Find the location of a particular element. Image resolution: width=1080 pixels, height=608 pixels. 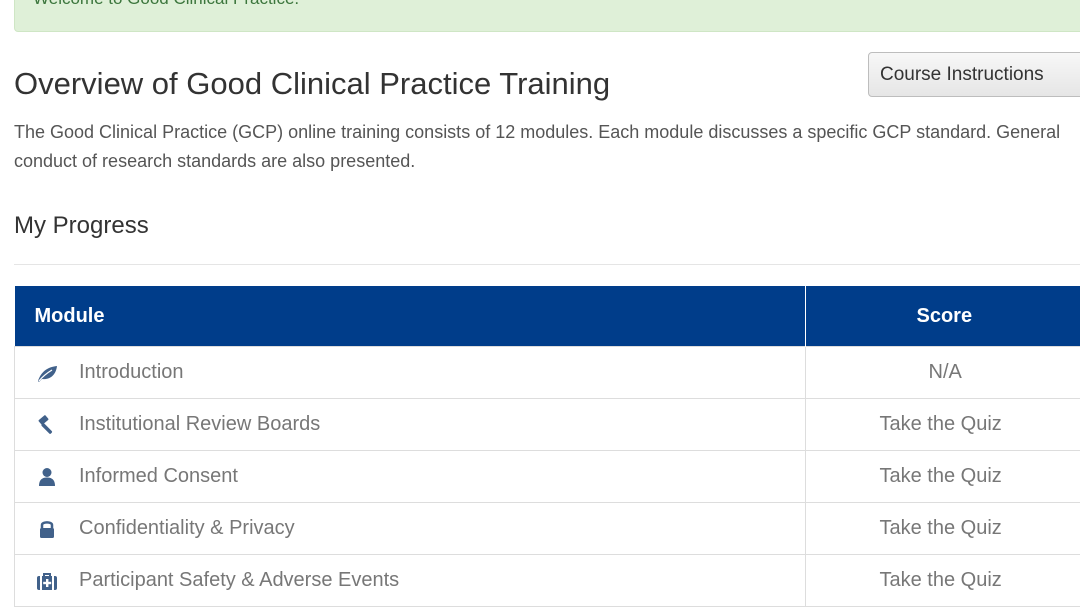

gavel-icon is located at coordinates (45, 424).